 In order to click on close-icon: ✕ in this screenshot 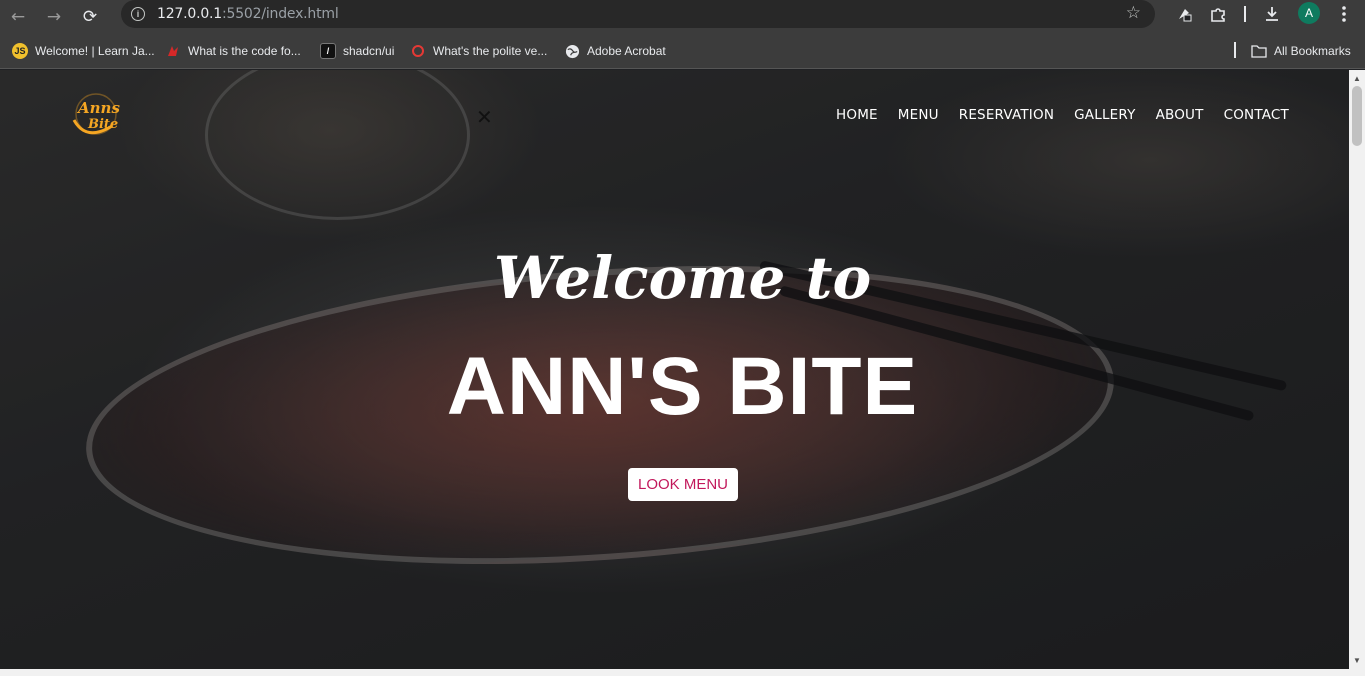, I will do `click(484, 117)`.